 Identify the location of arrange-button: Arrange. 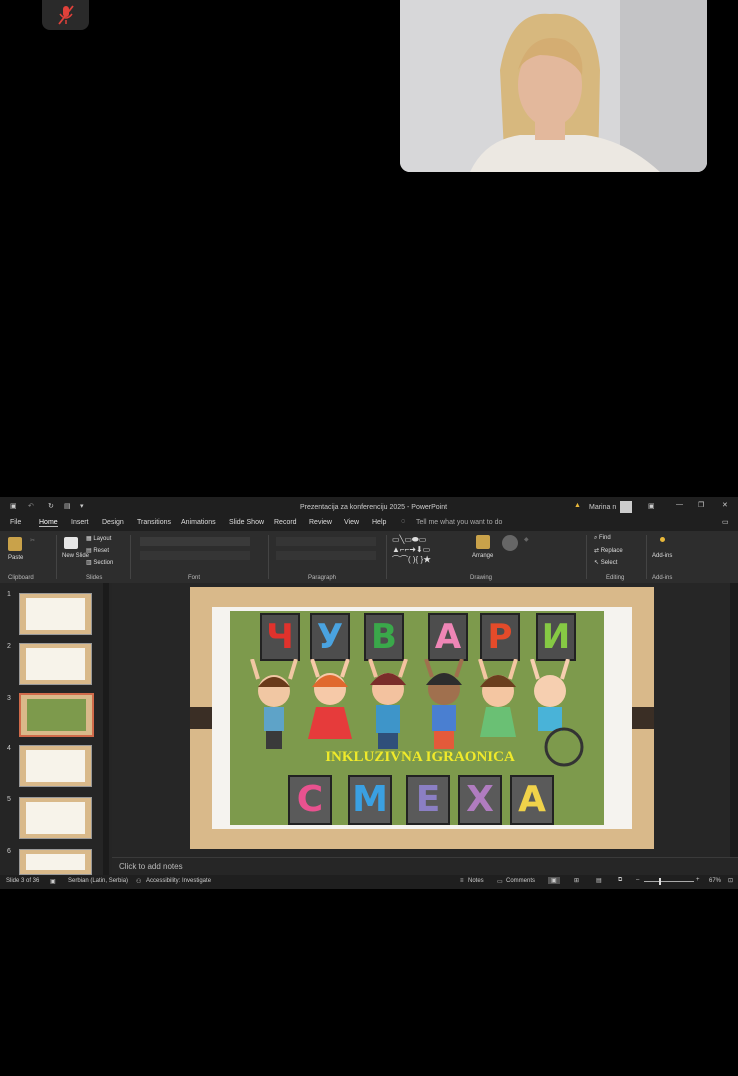
(482, 556).